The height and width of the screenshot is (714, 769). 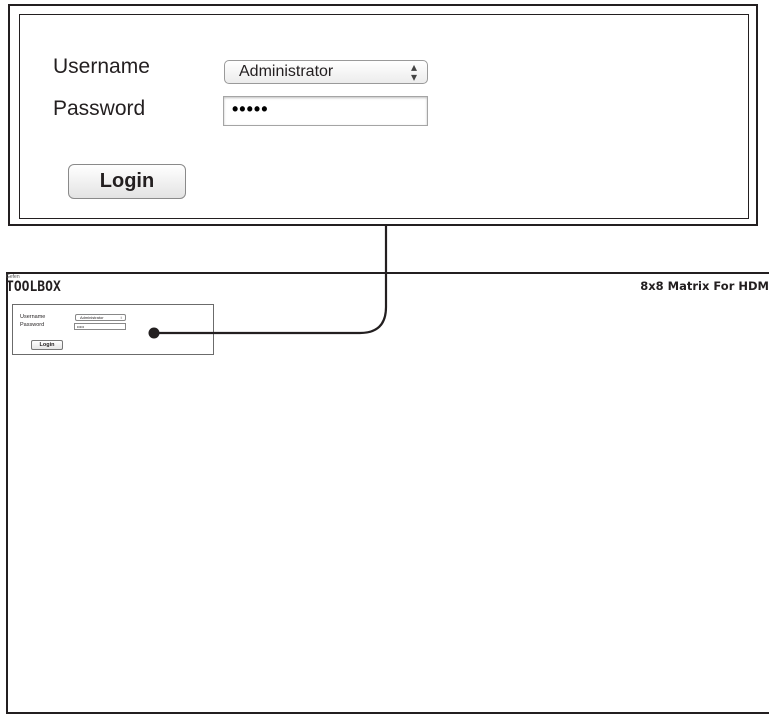 What do you see at coordinates (32, 325) in the screenshot?
I see `mini-password-label: Password` at bounding box center [32, 325].